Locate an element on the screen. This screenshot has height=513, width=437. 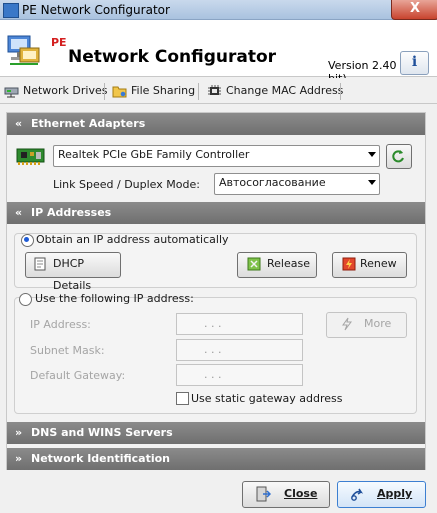
static-gateway-label: Use static gateway address is located at coordinates (267, 398).